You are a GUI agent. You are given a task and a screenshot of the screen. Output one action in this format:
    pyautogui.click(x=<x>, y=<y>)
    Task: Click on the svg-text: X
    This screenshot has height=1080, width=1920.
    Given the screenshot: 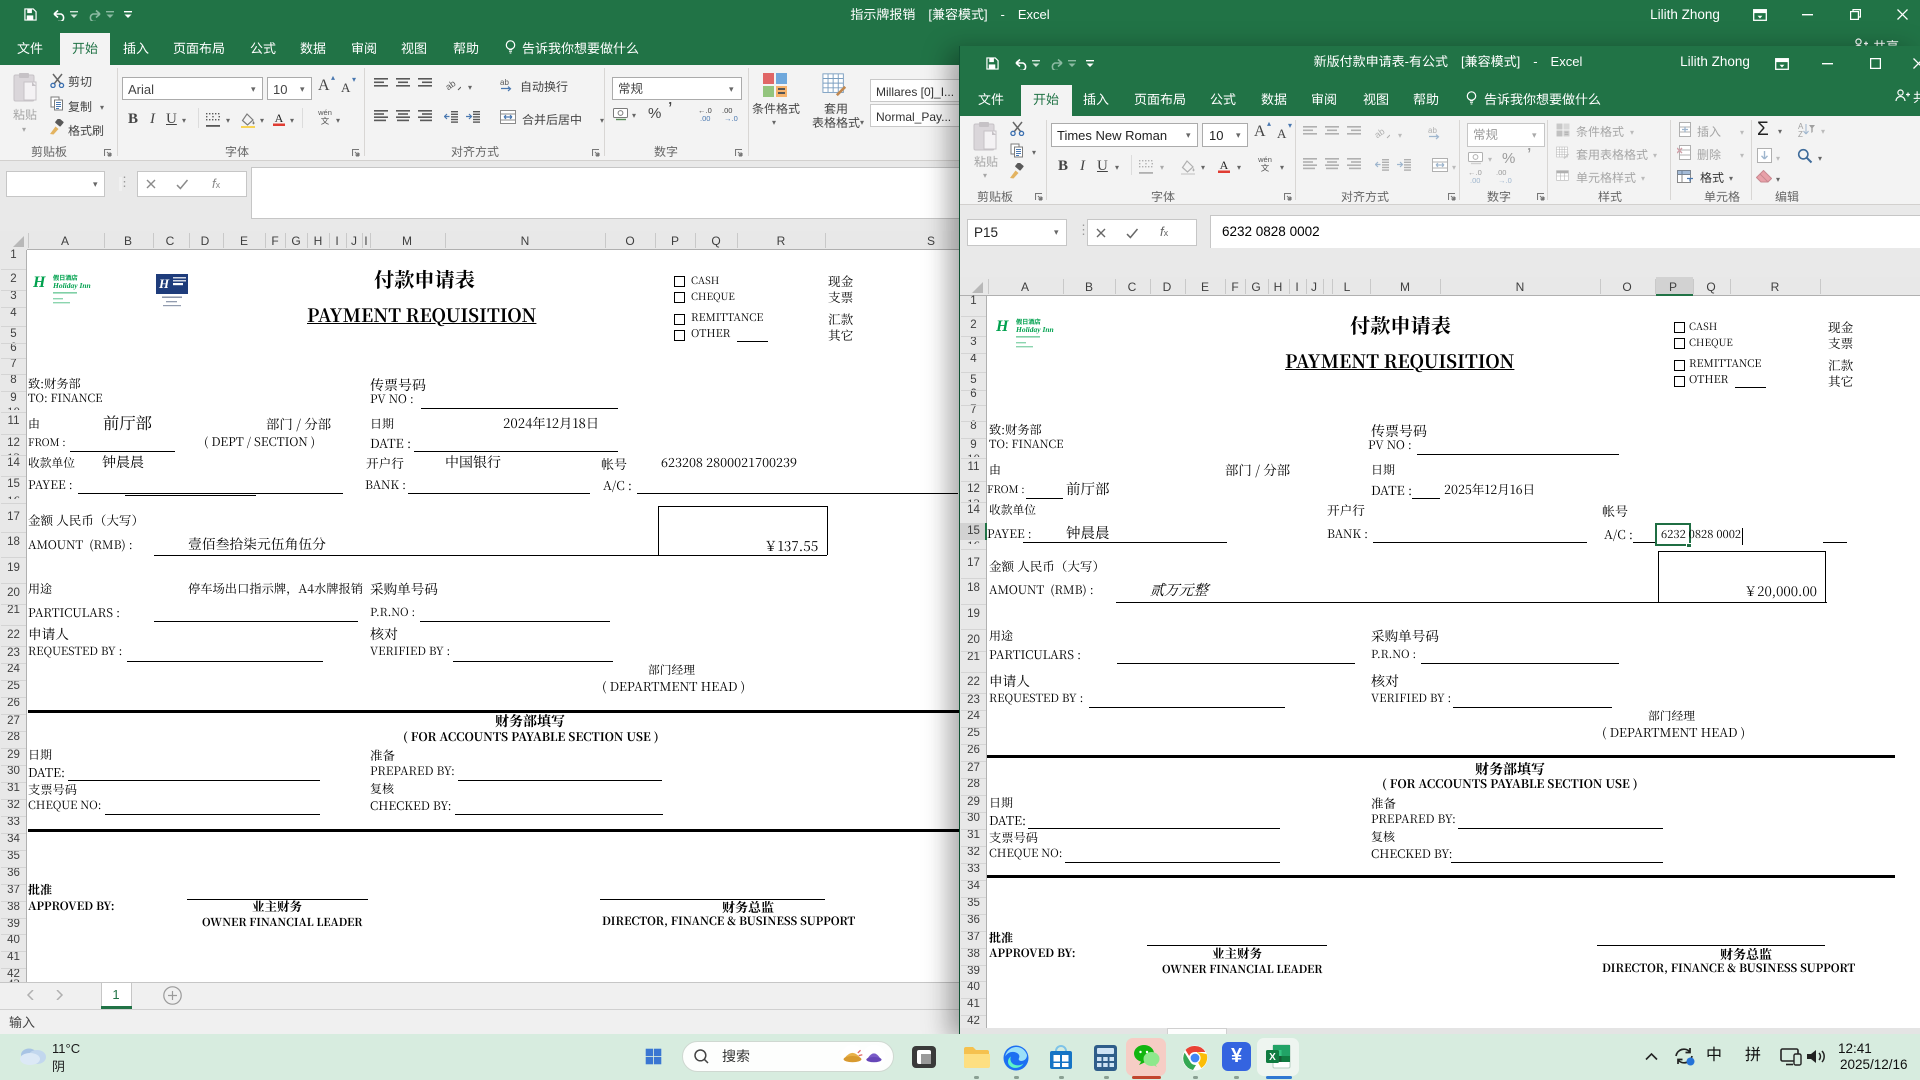 What is the action you would take?
    pyautogui.click(x=1272, y=1057)
    